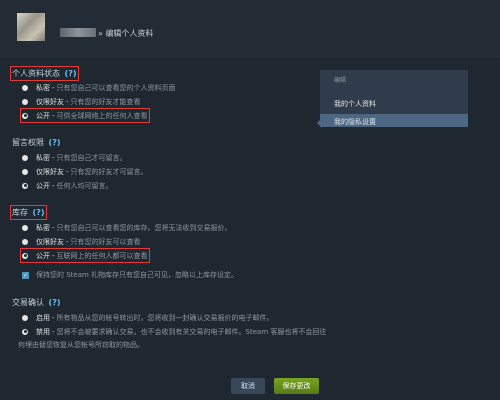  I want to click on inventory-friends-option: 仅限好友 - 只有您的好友可以查看, so click(81, 241).